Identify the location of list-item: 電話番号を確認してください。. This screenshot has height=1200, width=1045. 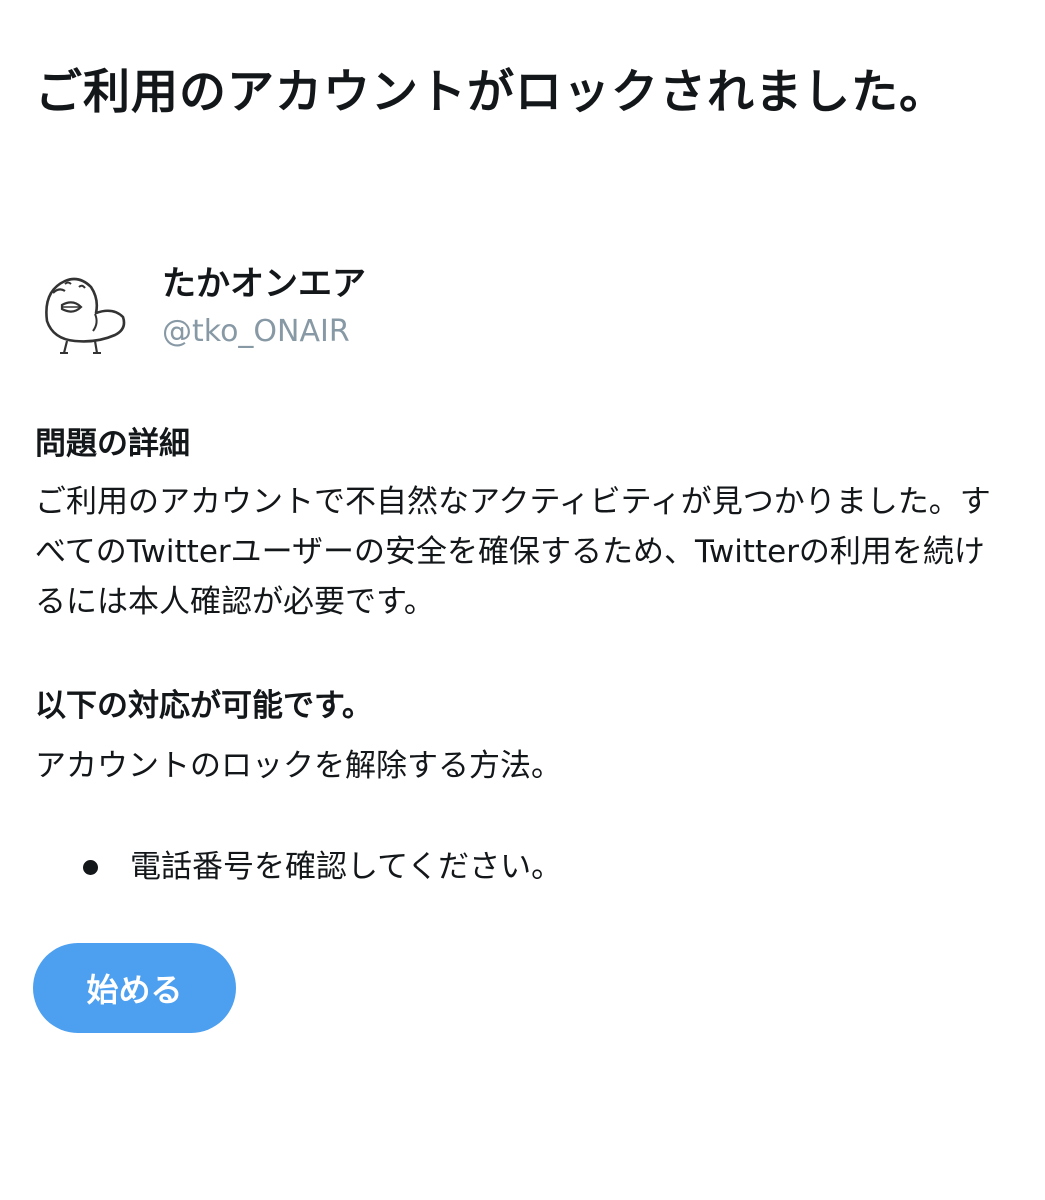
(322, 867).